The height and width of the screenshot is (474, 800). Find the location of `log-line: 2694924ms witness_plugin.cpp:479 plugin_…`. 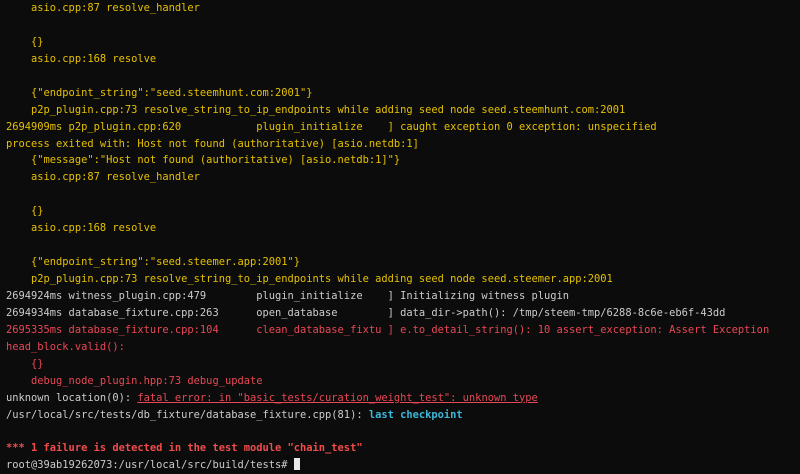

log-line: 2694924ms witness_plugin.cpp:479 plugin_… is located at coordinates (288, 295).